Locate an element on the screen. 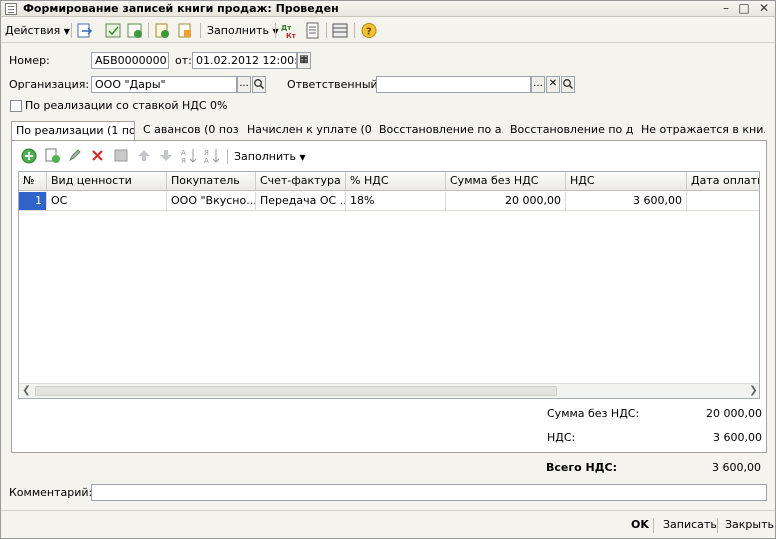  svg-text: Кт is located at coordinates (291, 35).